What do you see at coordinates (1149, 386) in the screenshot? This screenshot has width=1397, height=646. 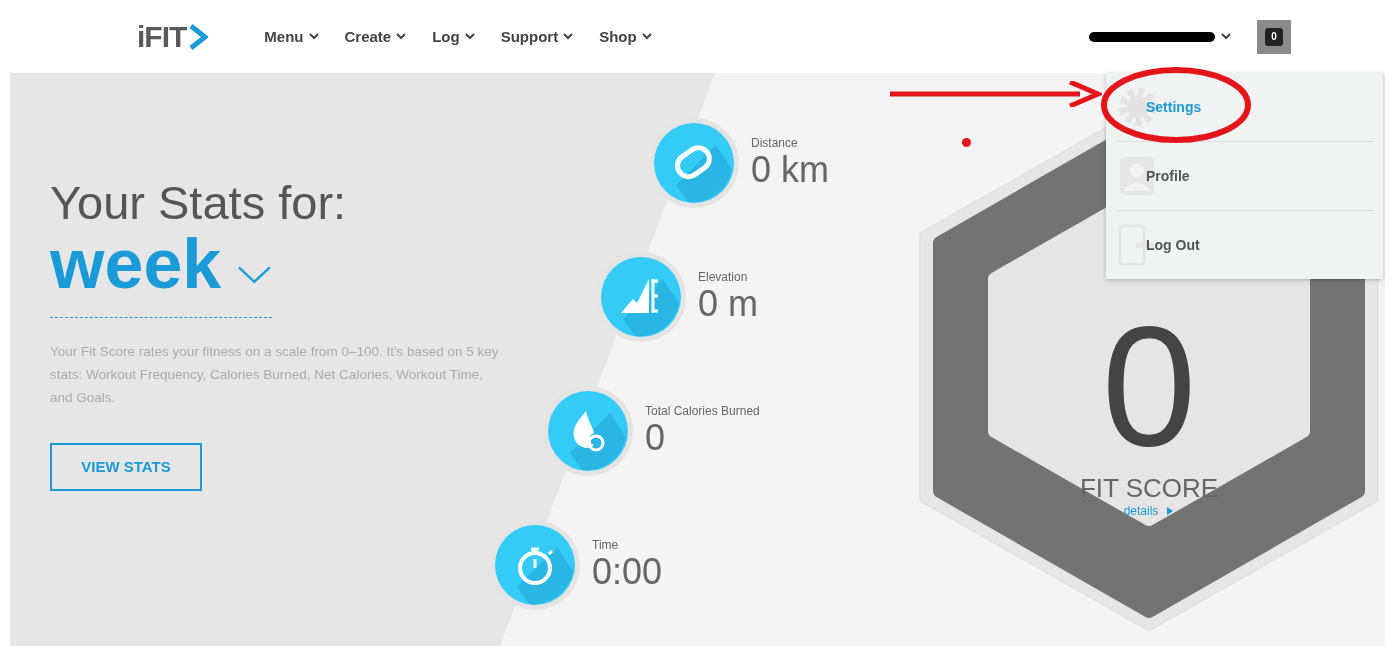 I see `fit-score-value: 0` at bounding box center [1149, 386].